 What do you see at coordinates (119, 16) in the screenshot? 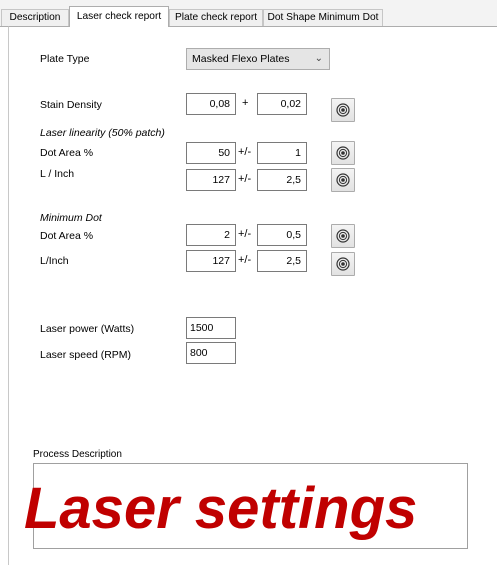
I see `tab-laser-check-report: Laser check report` at bounding box center [119, 16].